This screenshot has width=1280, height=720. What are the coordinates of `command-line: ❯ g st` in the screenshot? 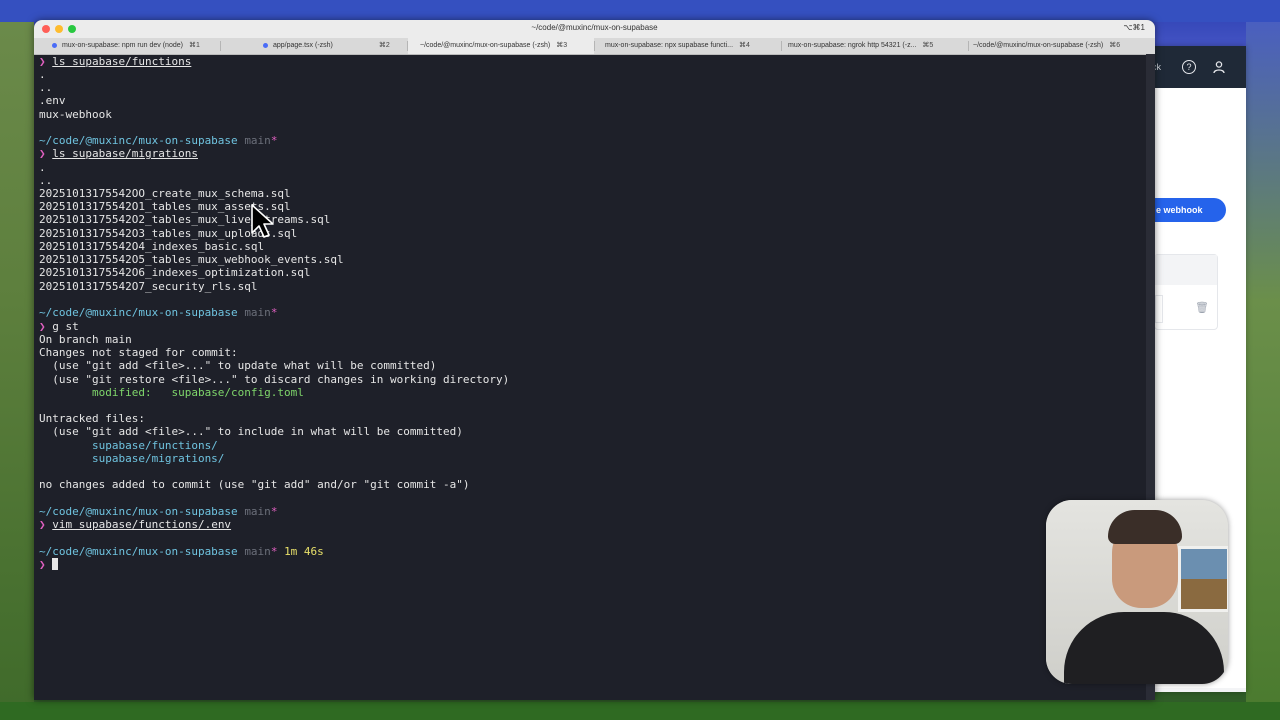 It's located at (59, 326).